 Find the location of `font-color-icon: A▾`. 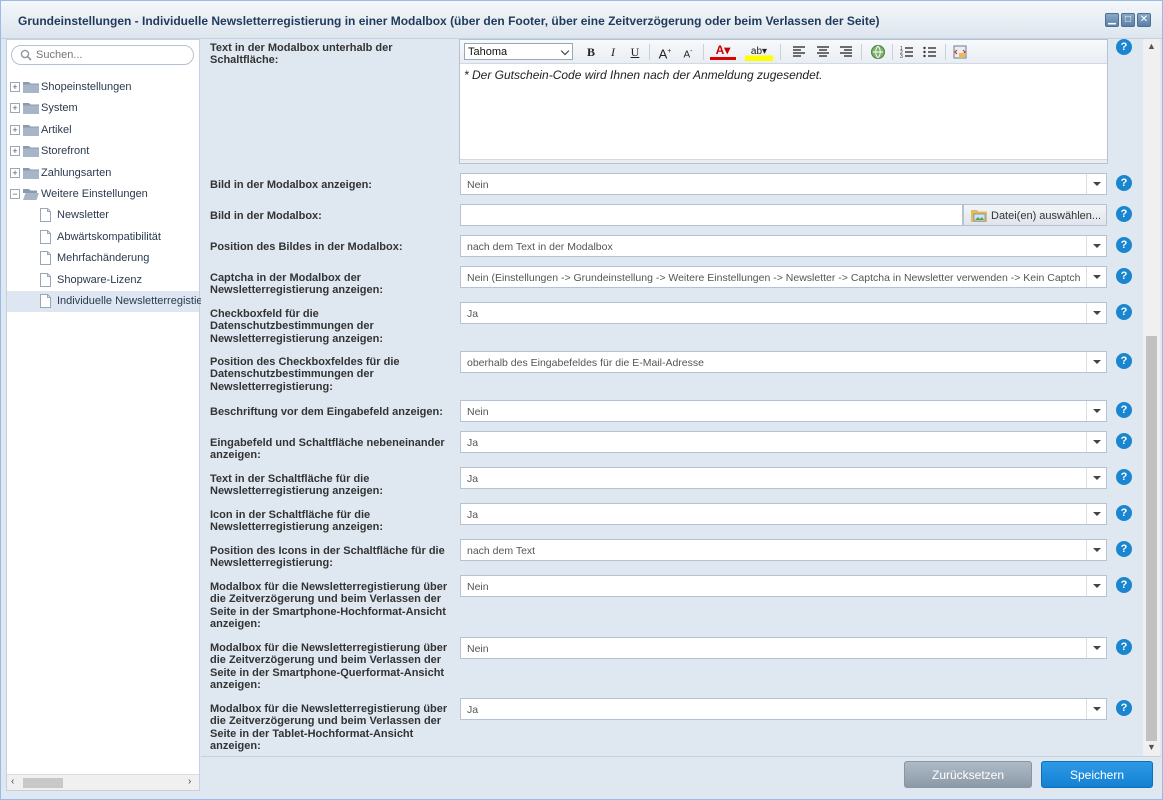

font-color-icon: A▾ is located at coordinates (723, 51).